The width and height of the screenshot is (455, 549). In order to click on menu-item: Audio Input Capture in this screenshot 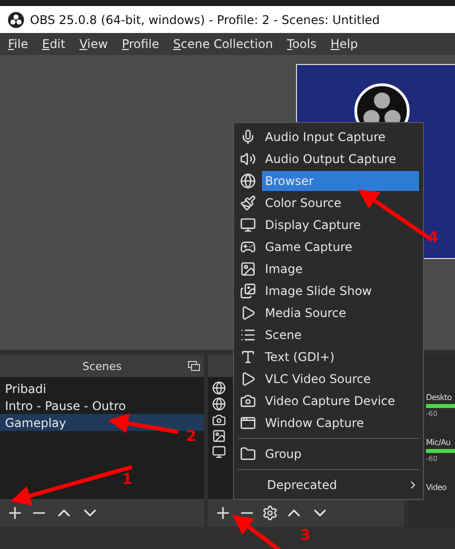, I will do `click(340, 137)`.